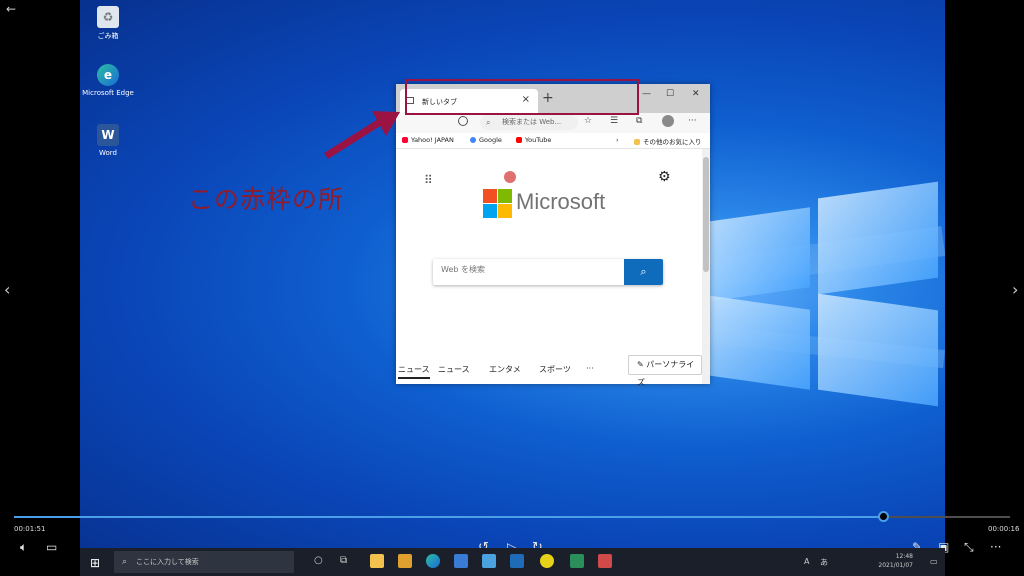 The height and width of the screenshot is (576, 1024). What do you see at coordinates (664, 177) in the screenshot?
I see `gear-icon: ⚙` at bounding box center [664, 177].